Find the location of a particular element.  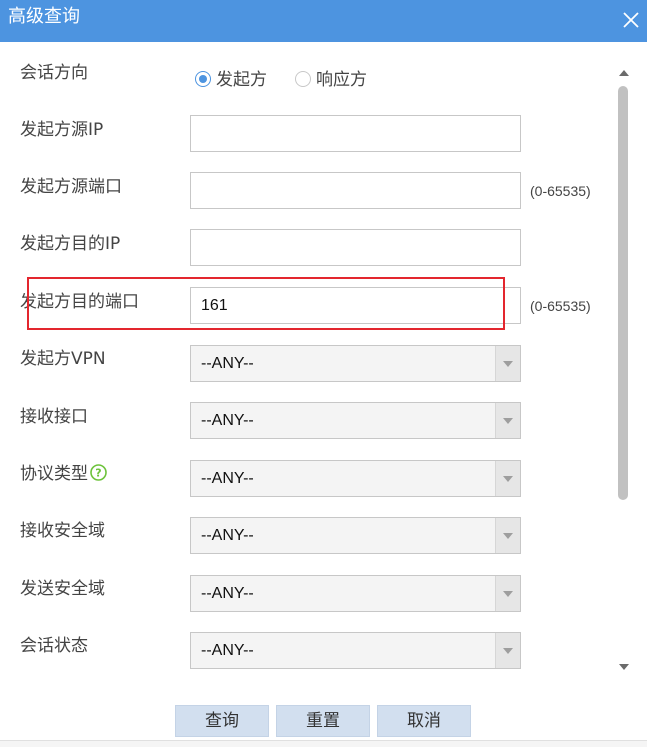

dialog-title: 高级查询 is located at coordinates (44, 16).